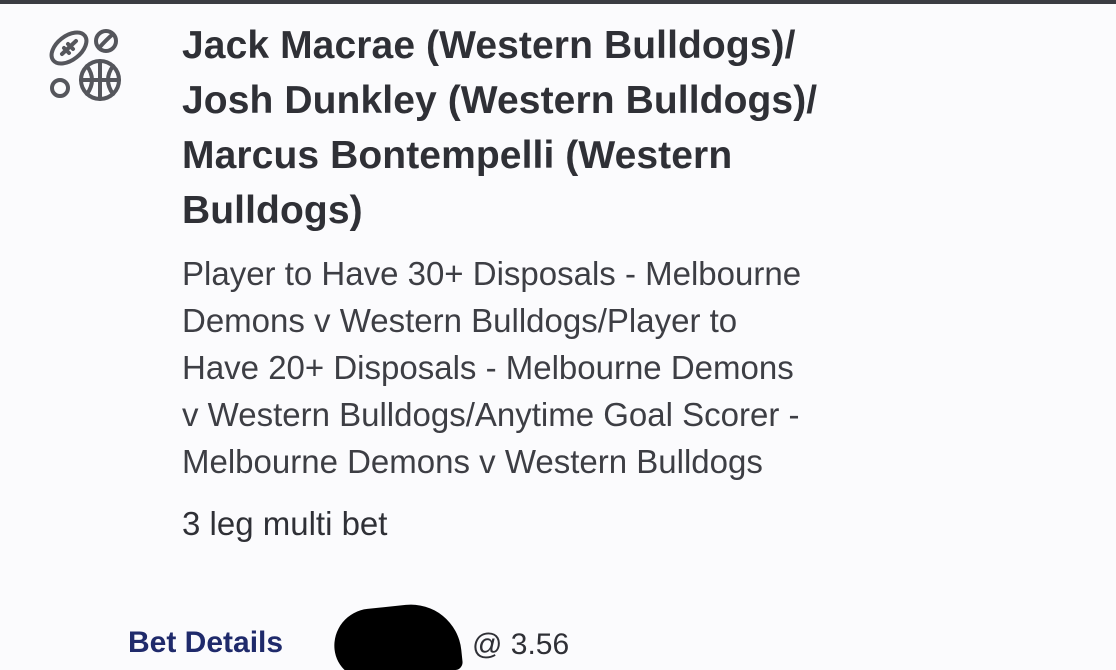  What do you see at coordinates (85, 65) in the screenshot?
I see `multi-sport-icon` at bounding box center [85, 65].